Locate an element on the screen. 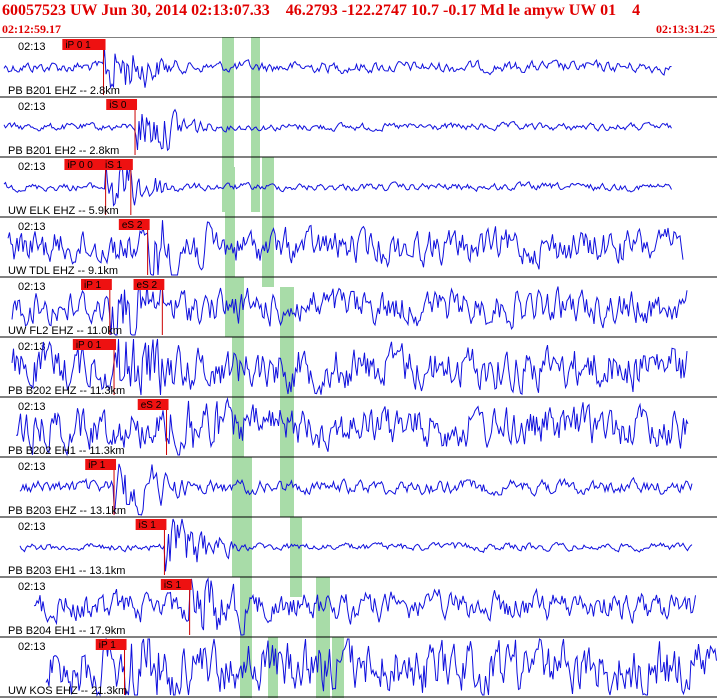 The image size is (717, 698). end-time: 02:13:31.25 is located at coordinates (685, 29).